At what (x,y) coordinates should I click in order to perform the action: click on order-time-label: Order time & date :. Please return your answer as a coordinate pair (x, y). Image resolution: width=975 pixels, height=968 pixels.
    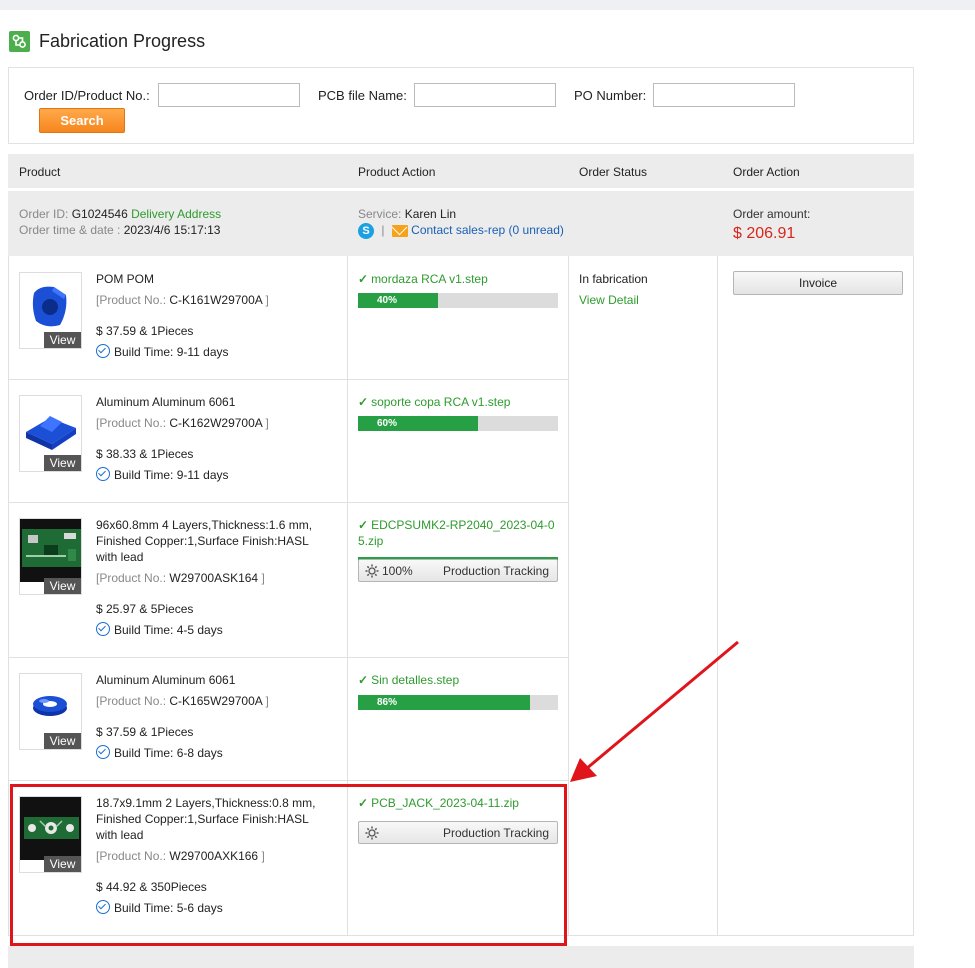
    Looking at the image, I should click on (70, 230).